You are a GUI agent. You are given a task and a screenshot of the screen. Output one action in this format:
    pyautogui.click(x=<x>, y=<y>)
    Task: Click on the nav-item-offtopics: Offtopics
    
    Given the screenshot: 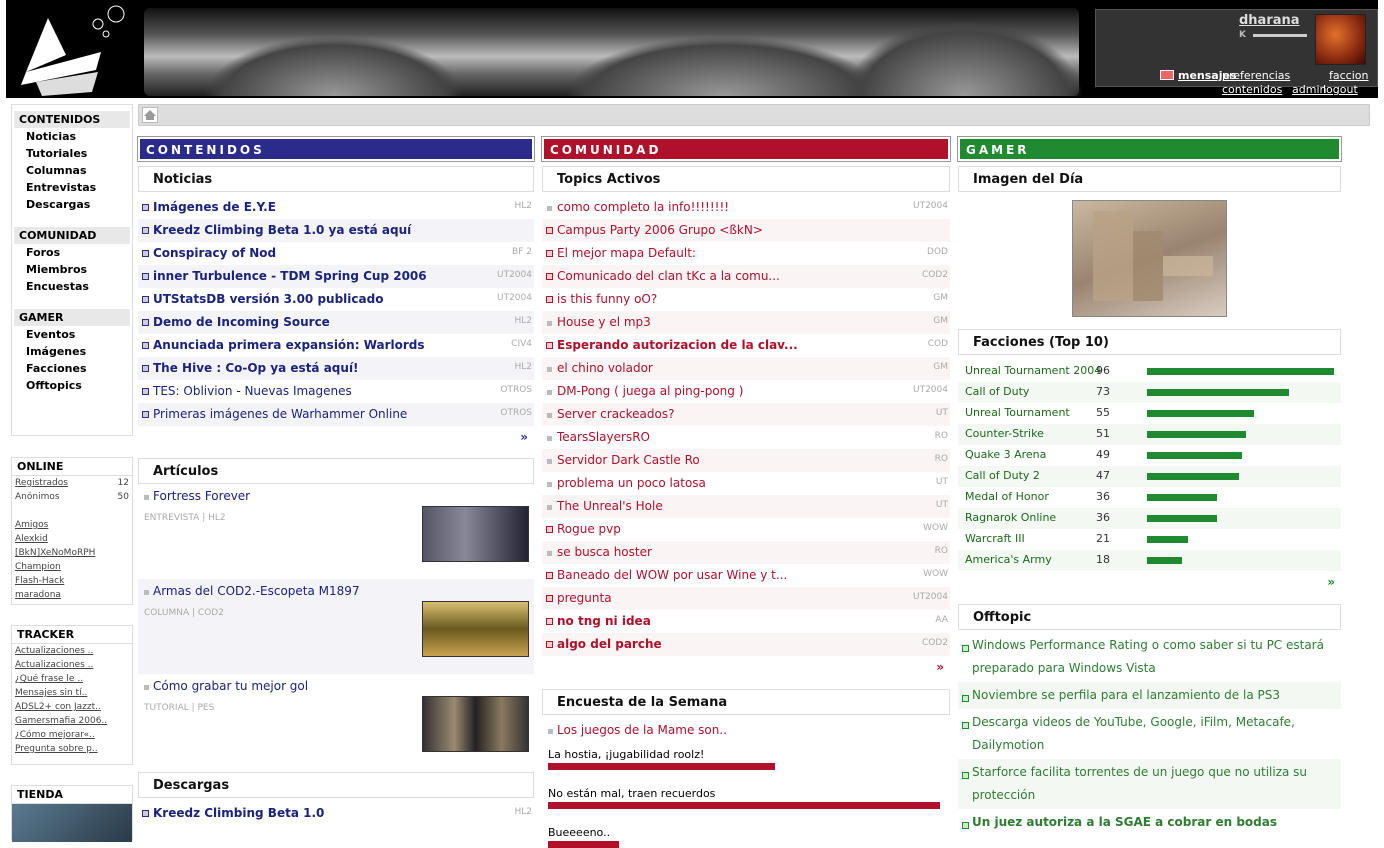 What is the action you would take?
    pyautogui.click(x=72, y=385)
    